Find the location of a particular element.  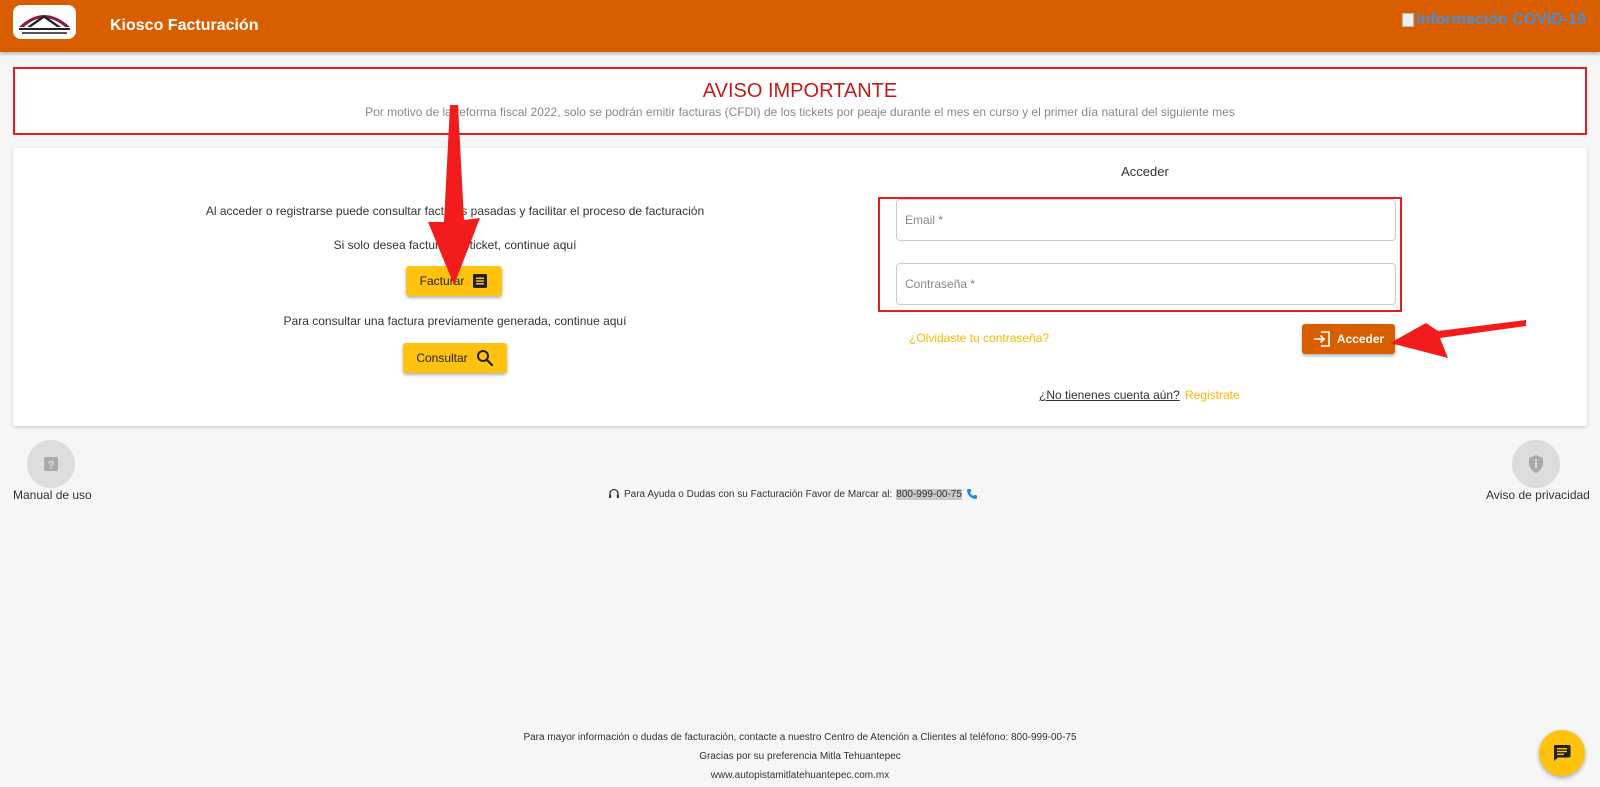

brand-logo is located at coordinates (44, 22).